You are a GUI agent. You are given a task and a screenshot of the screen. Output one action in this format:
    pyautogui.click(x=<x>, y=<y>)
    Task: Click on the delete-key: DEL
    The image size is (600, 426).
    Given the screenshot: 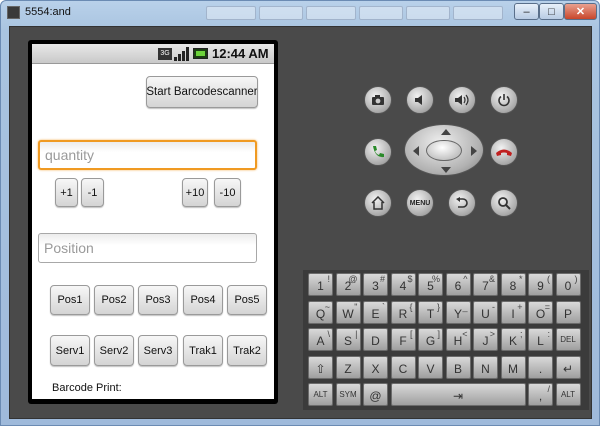 What is the action you would take?
    pyautogui.click(x=568, y=339)
    